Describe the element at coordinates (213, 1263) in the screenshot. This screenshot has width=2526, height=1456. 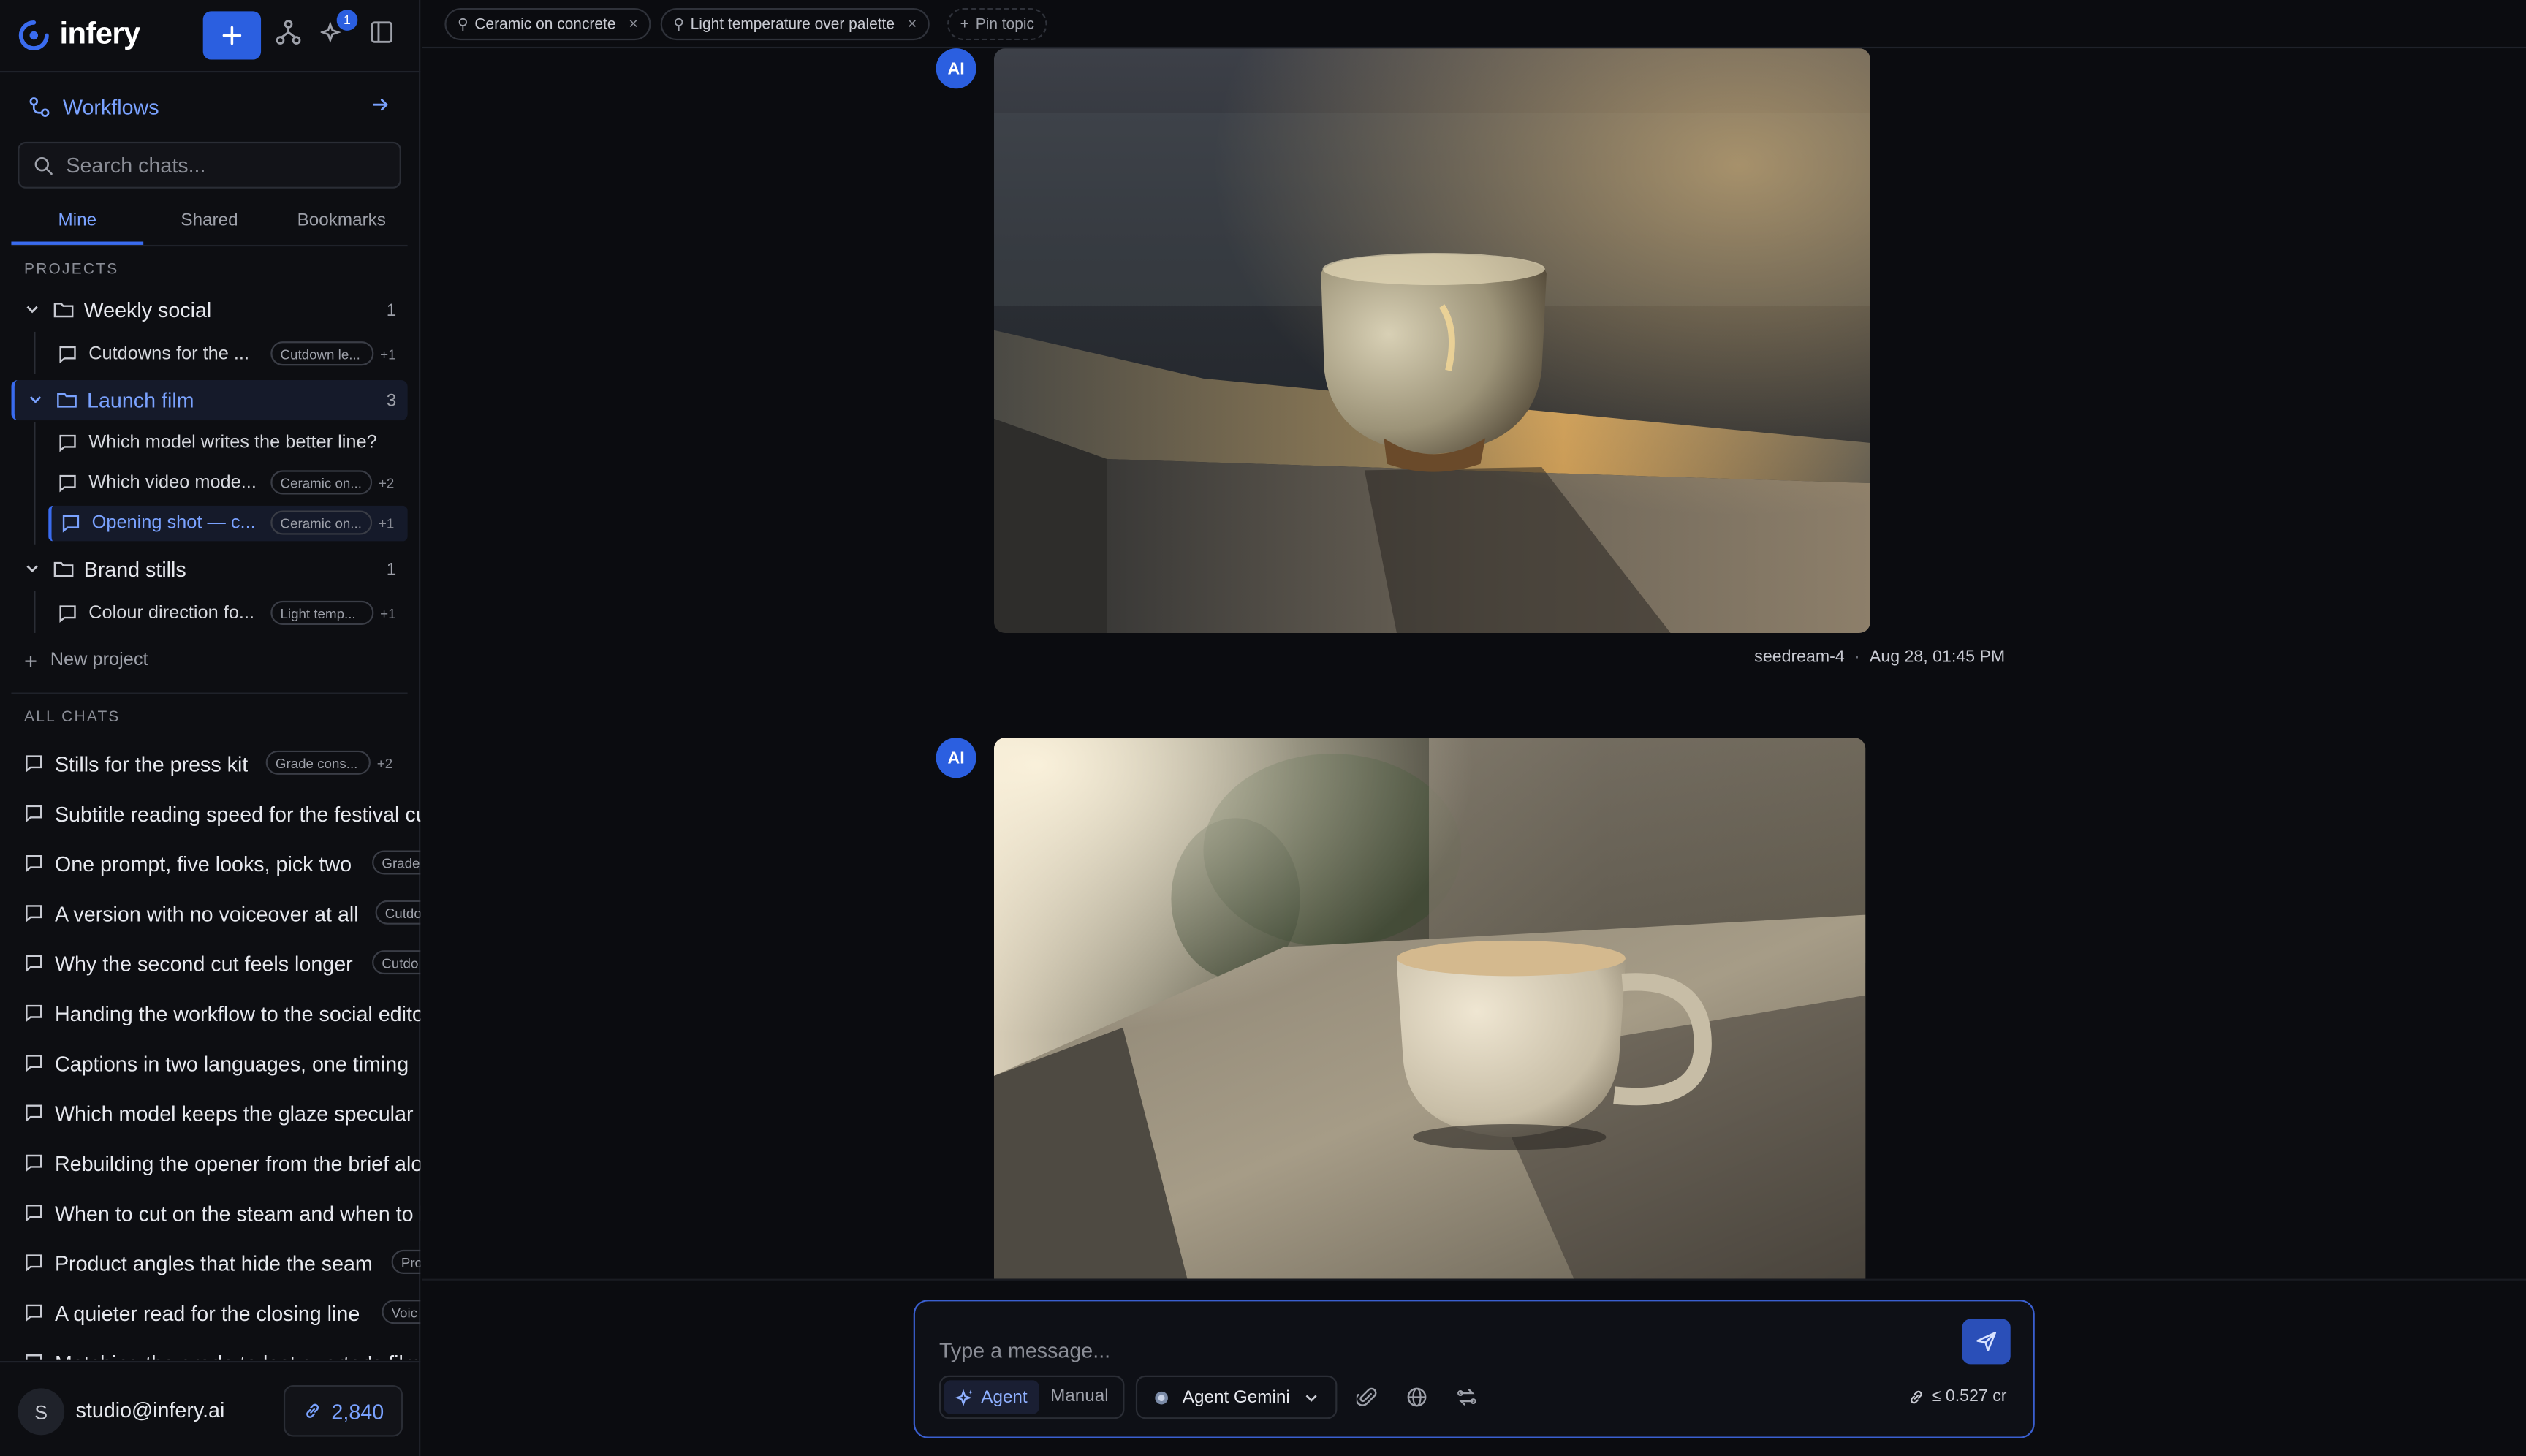
I see `chat-title: Product angles that hide the seam` at that location.